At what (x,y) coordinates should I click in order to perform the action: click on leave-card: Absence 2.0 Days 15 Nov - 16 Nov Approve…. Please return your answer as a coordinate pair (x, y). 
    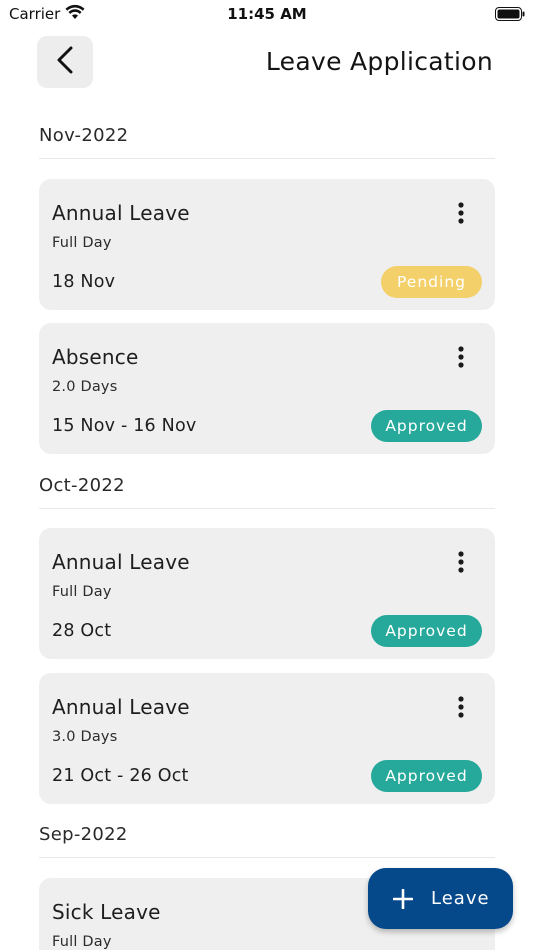
    Looking at the image, I should click on (267, 388).